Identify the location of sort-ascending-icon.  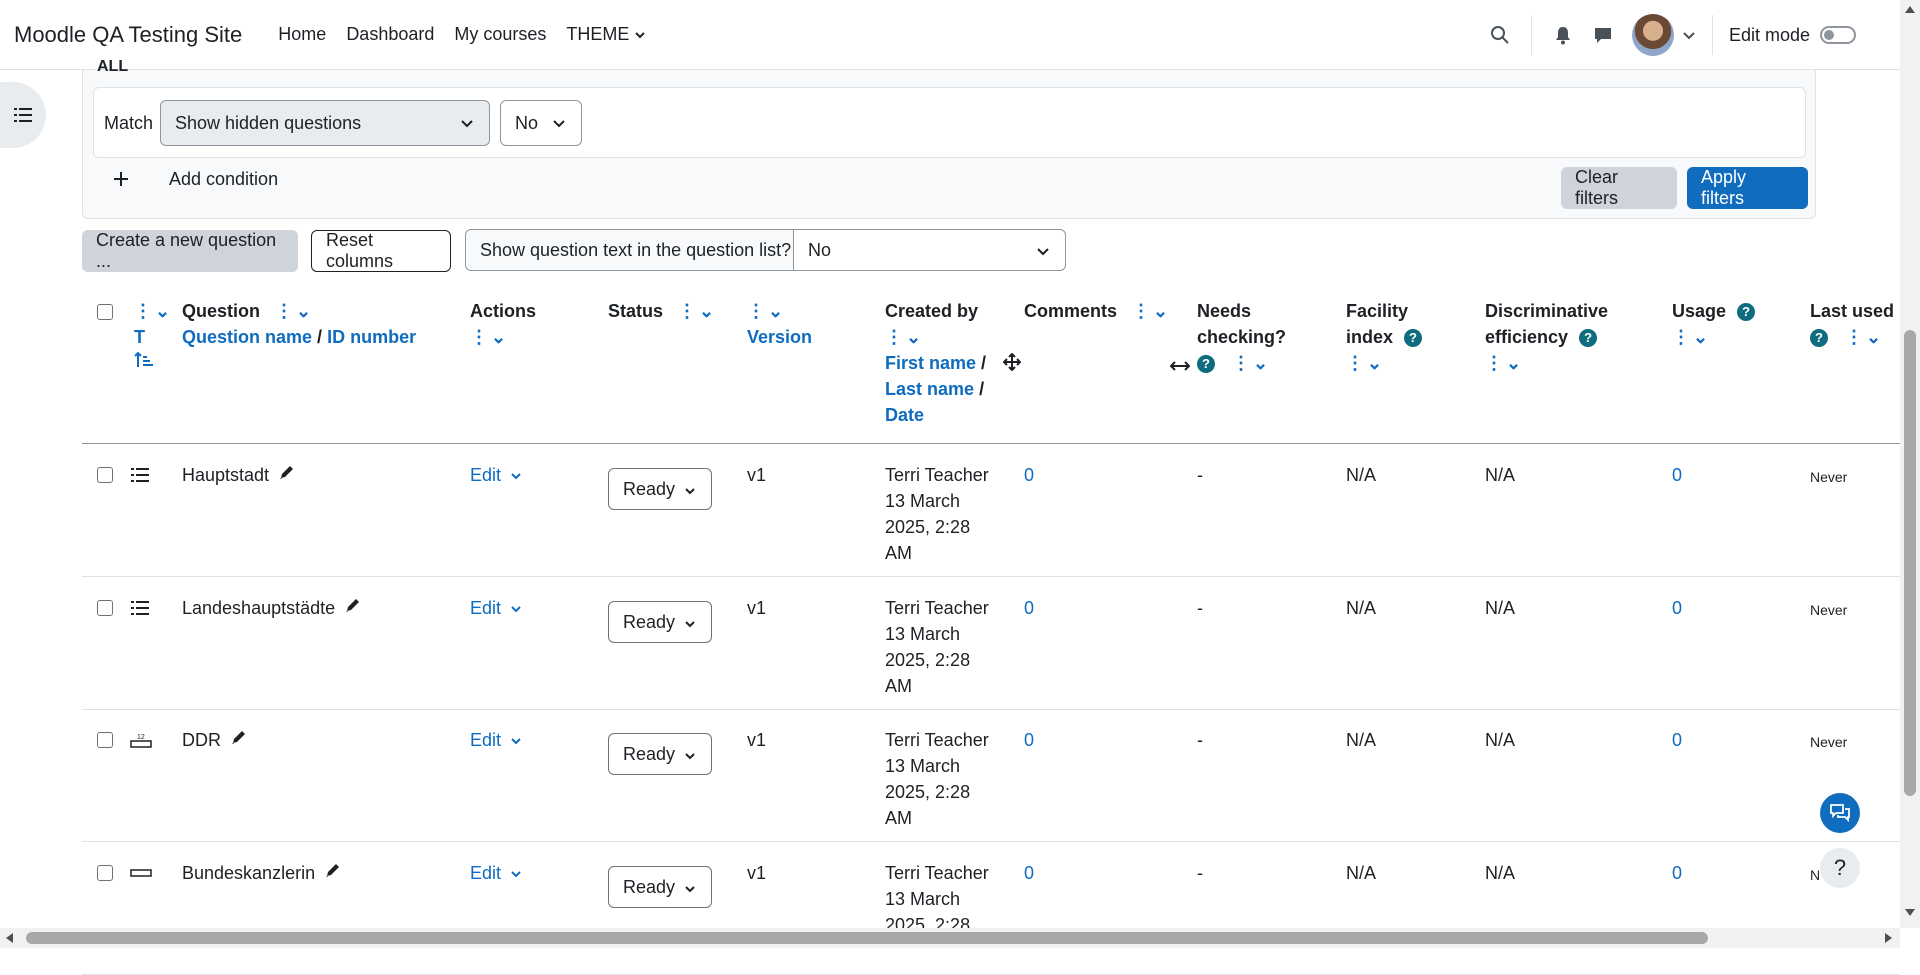
(144, 360).